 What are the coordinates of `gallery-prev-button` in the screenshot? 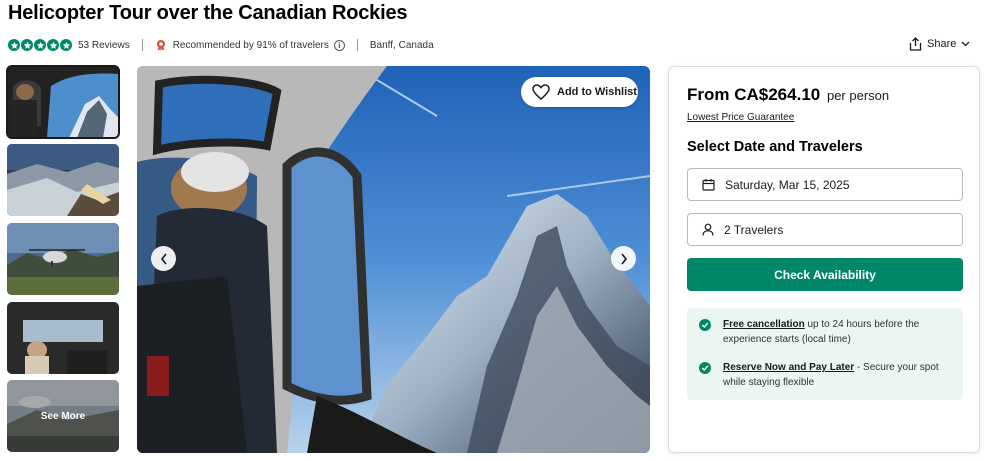 It's located at (163, 258).